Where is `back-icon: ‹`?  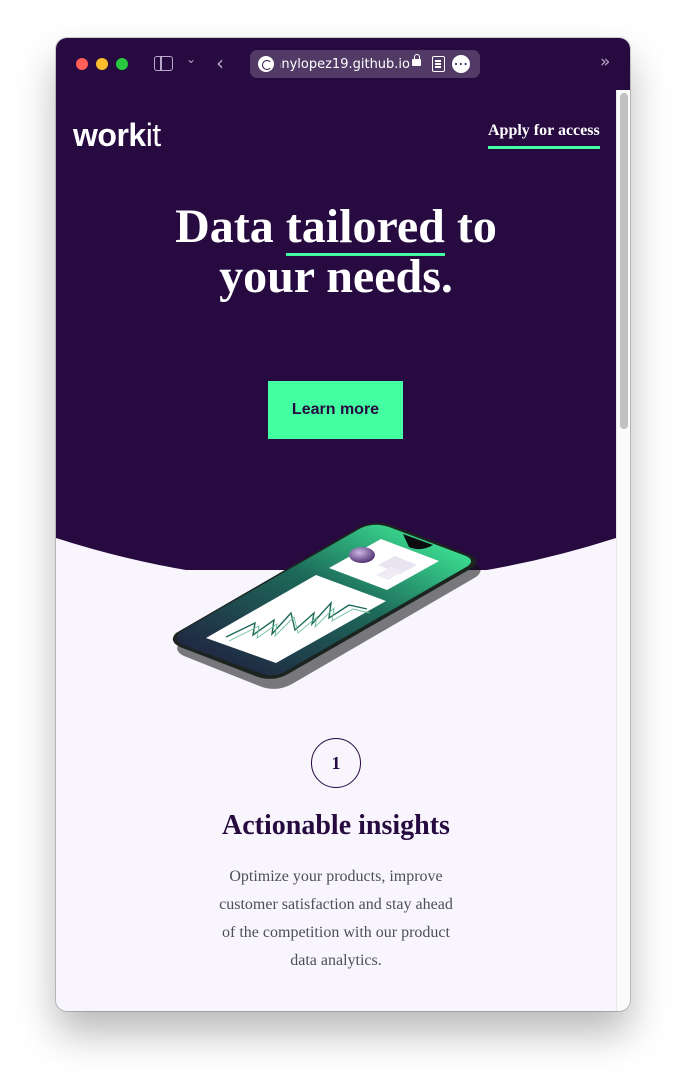 back-icon: ‹ is located at coordinates (220, 63).